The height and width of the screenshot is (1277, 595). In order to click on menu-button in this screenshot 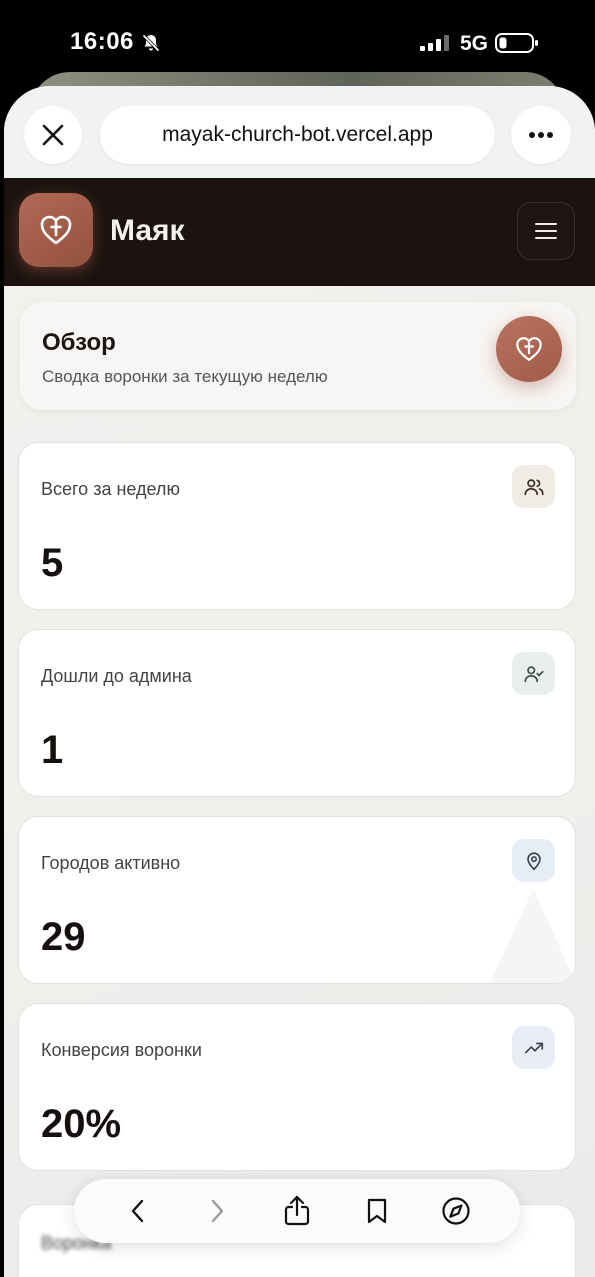, I will do `click(546, 231)`.